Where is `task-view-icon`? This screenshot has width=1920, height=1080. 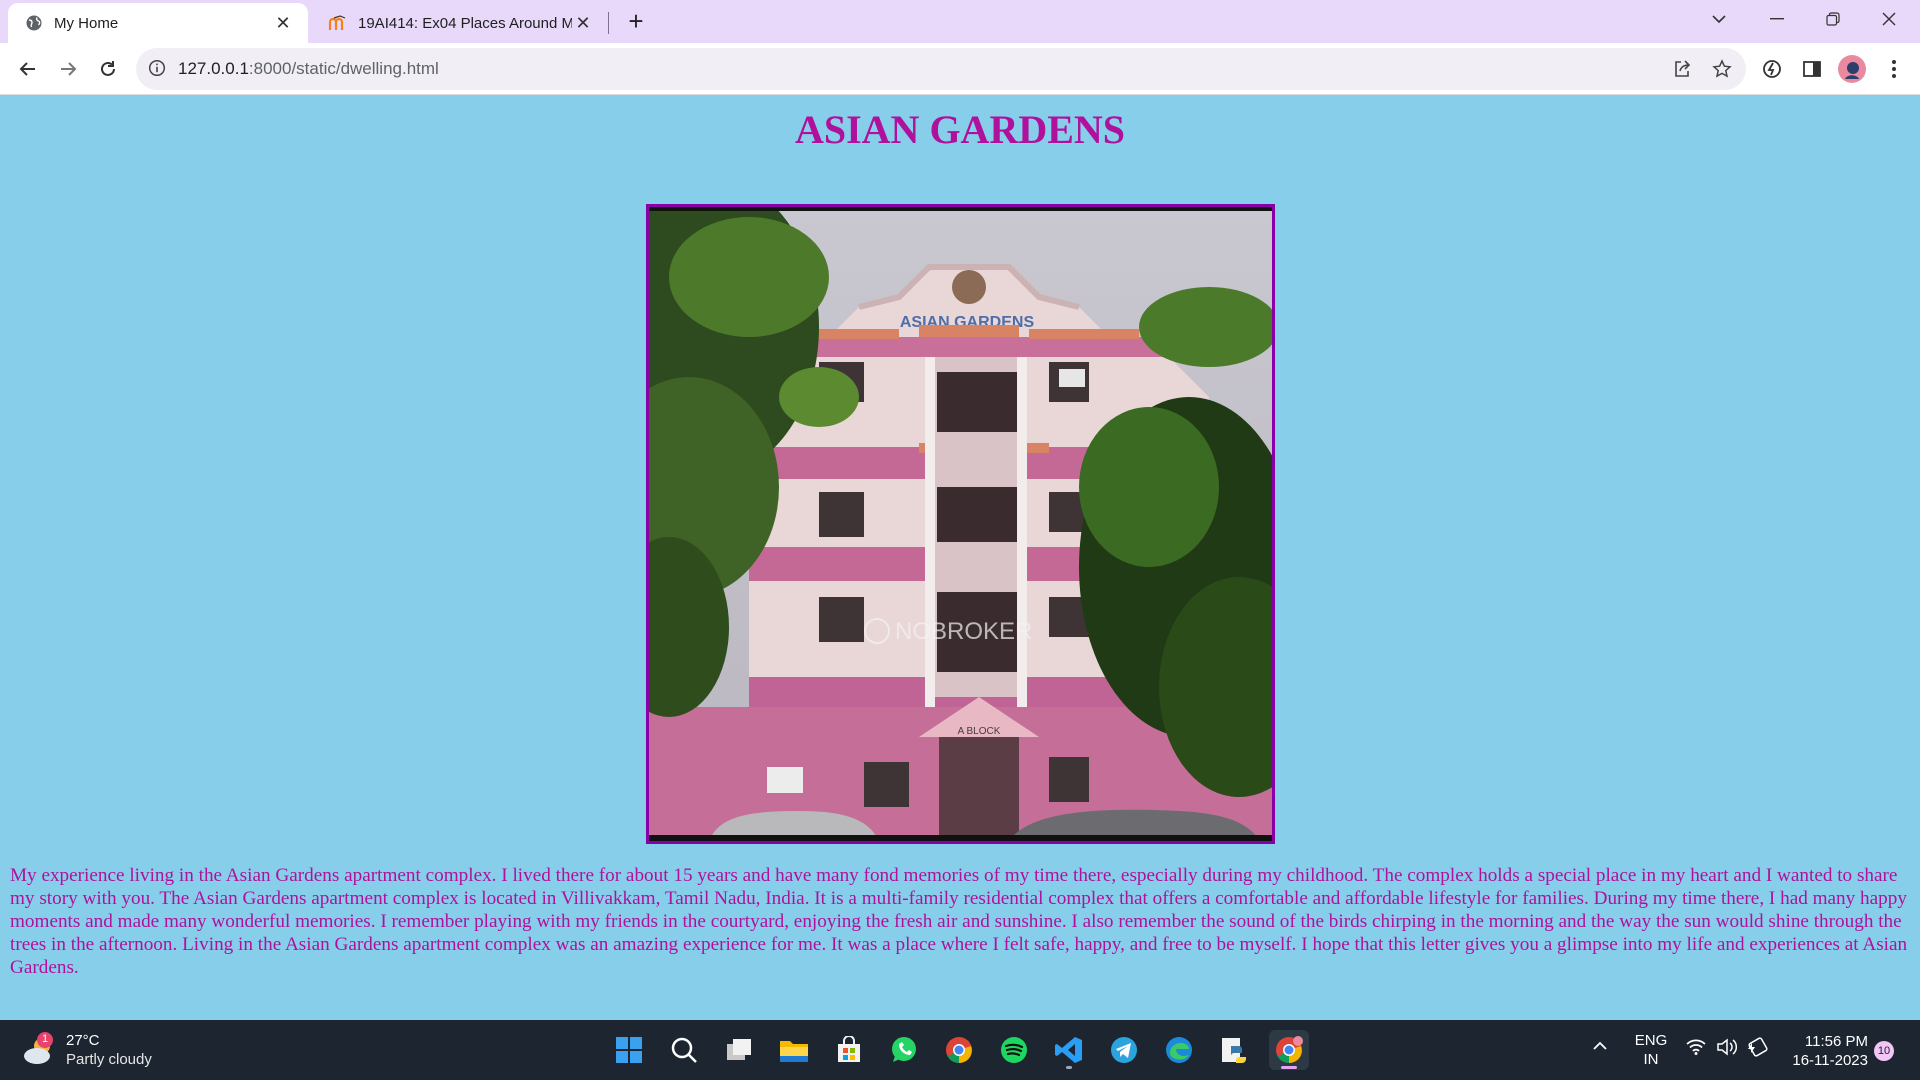 task-view-icon is located at coordinates (739, 1050).